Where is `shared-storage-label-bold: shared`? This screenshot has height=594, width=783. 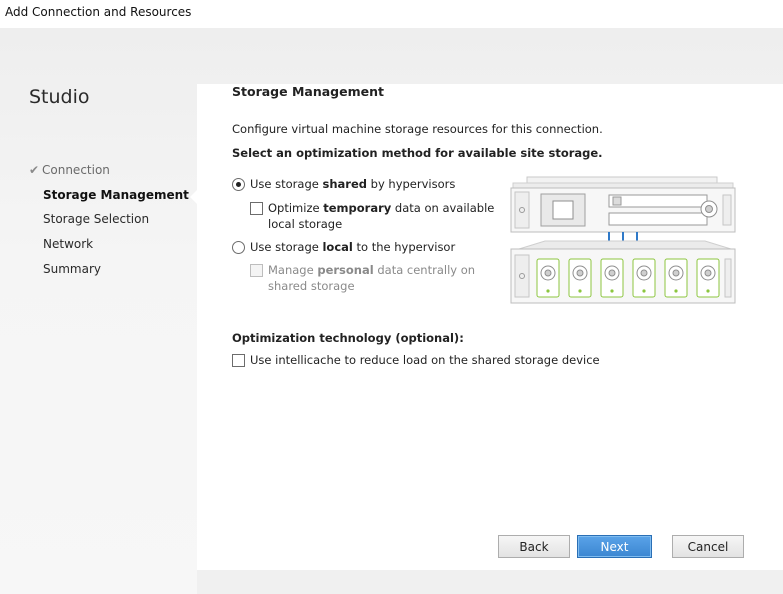 shared-storage-label-bold: shared is located at coordinates (344, 184).